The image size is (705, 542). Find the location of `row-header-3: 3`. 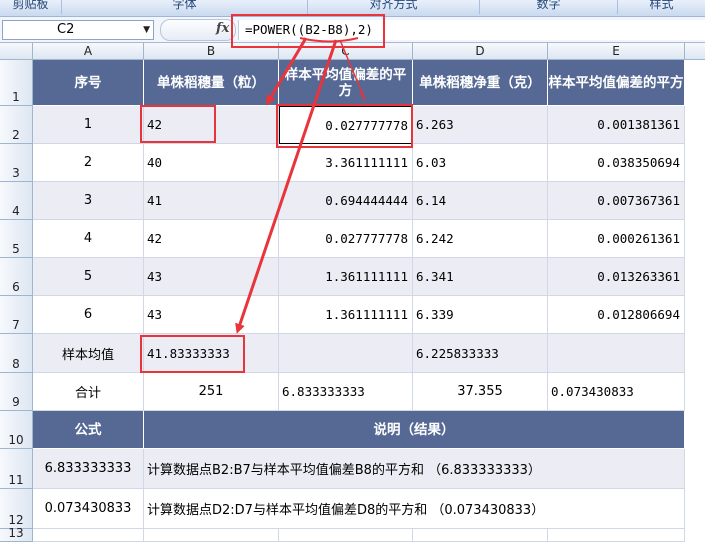

row-header-3: 3 is located at coordinates (16, 163).